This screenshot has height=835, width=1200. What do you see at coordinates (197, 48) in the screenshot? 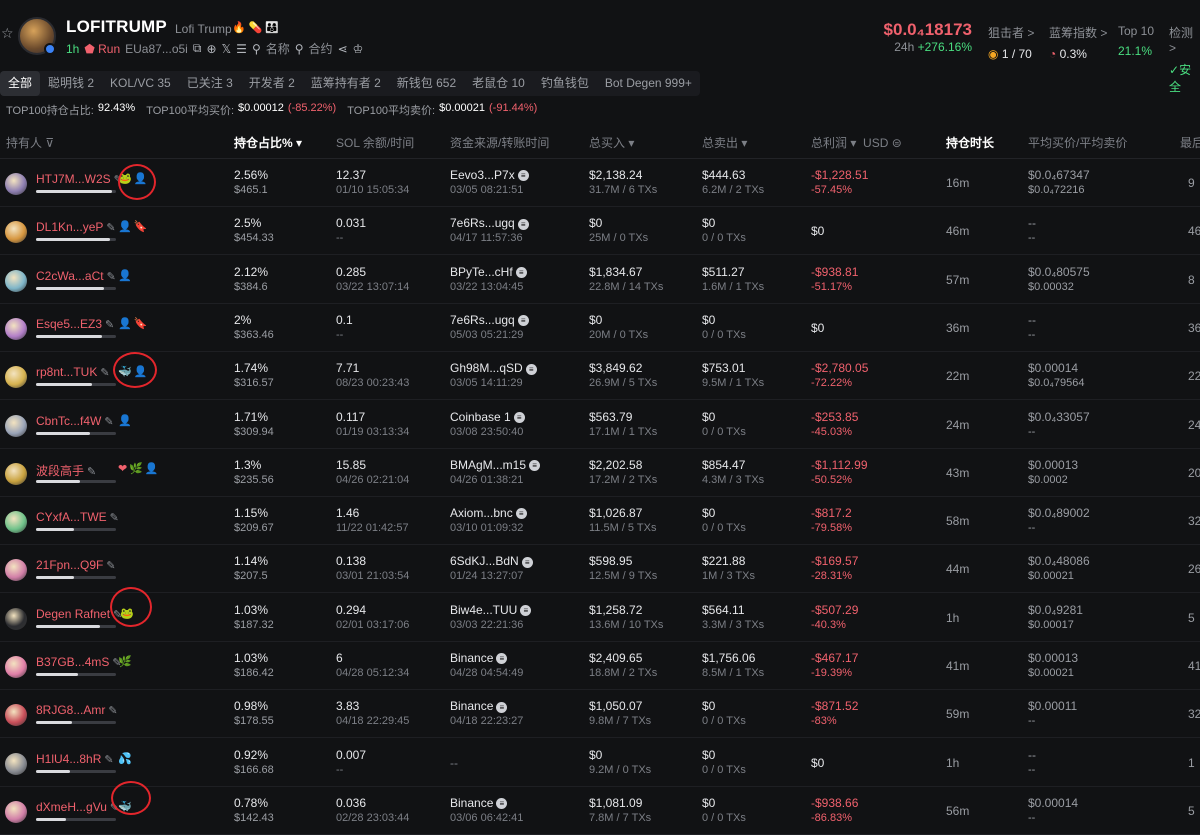
I see `copy-icon: ⧉` at bounding box center [197, 48].